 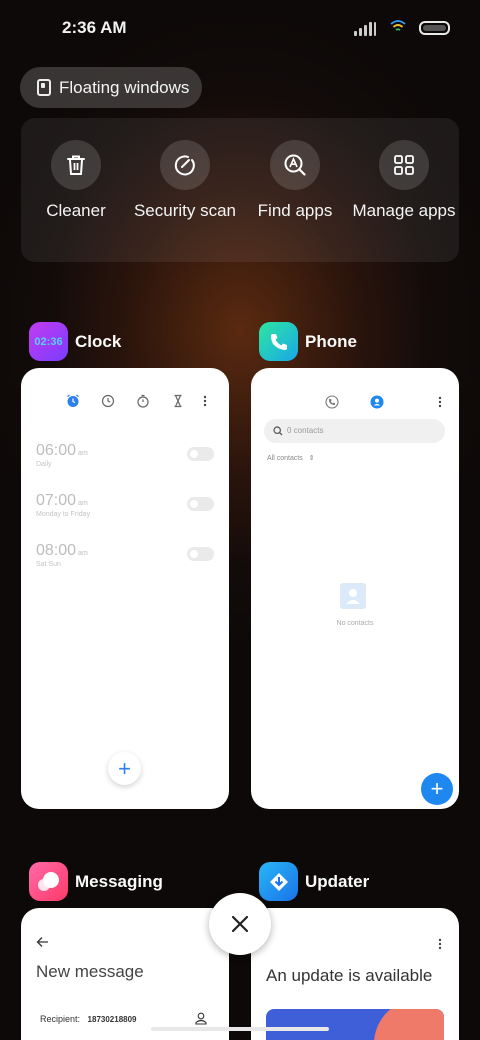 What do you see at coordinates (184, 165) in the screenshot?
I see `security-scan-icon` at bounding box center [184, 165].